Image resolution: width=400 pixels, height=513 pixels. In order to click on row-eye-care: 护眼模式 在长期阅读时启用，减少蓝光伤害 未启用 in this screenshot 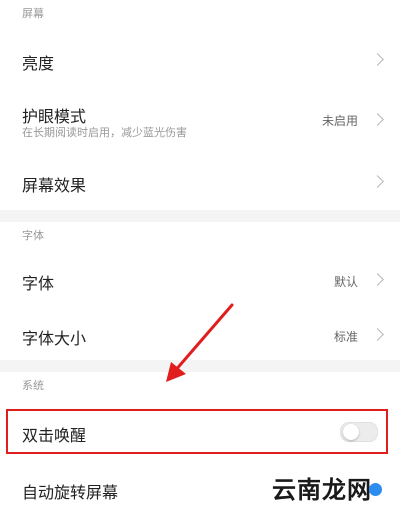, I will do `click(200, 121)`.